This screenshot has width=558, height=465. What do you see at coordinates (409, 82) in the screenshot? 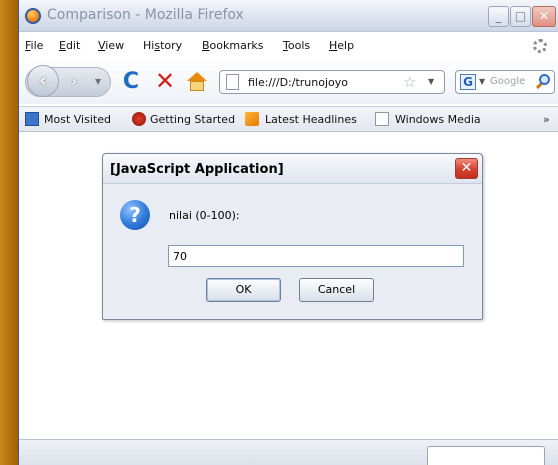
I see `bookmark-star-icon: ☆` at bounding box center [409, 82].